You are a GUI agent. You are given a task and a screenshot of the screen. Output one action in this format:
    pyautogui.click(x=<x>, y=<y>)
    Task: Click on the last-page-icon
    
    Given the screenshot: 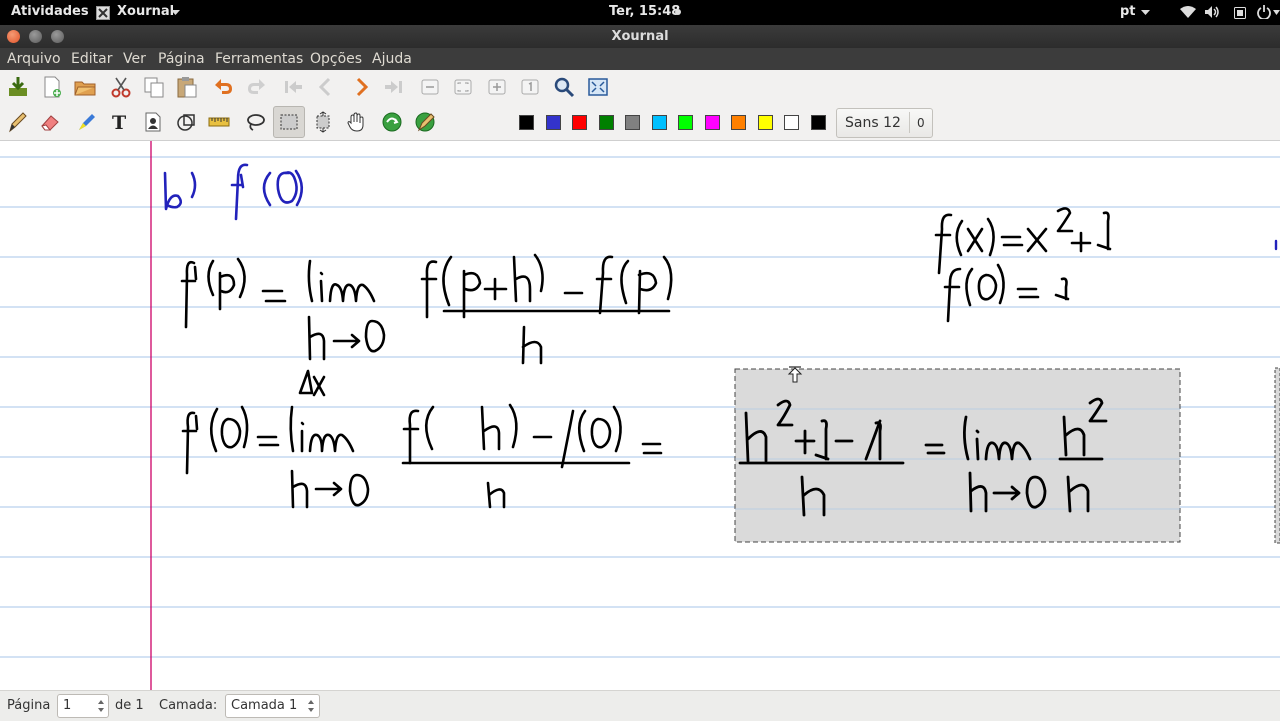 What is the action you would take?
    pyautogui.click(x=394, y=87)
    